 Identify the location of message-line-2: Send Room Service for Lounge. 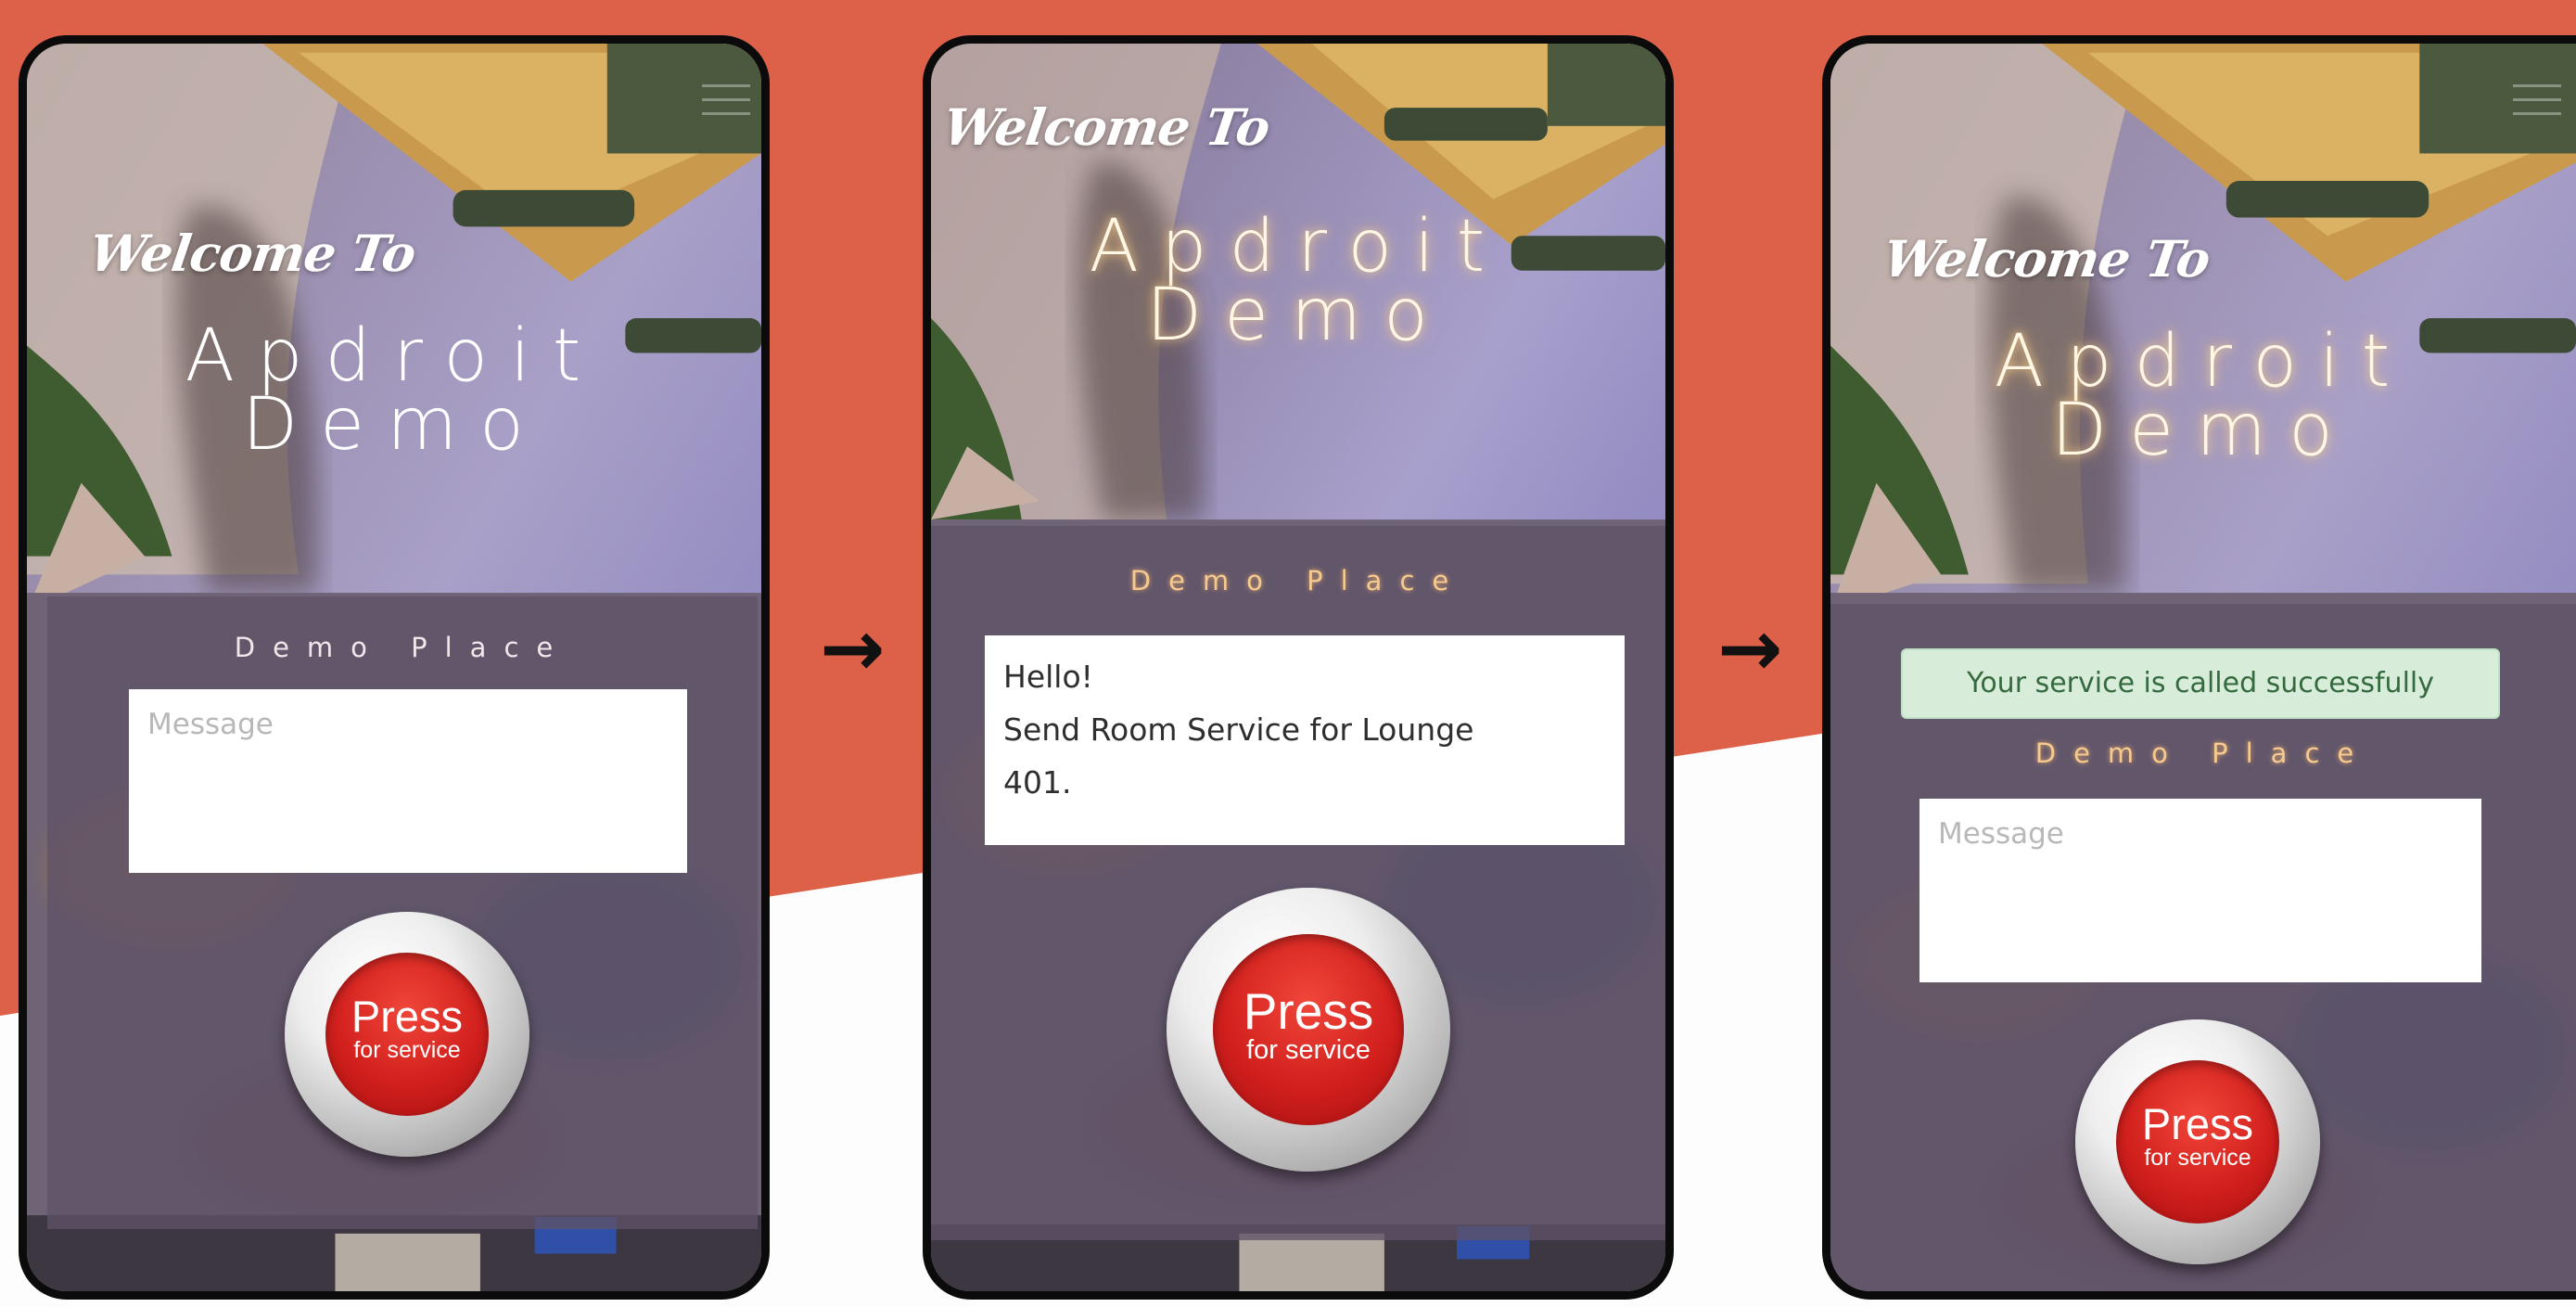
(1238, 729).